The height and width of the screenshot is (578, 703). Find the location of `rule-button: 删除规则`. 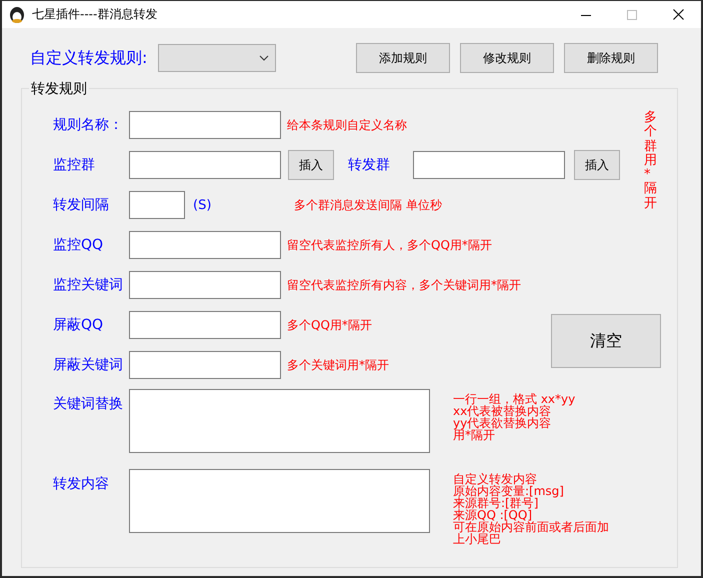

rule-button: 删除规则 is located at coordinates (611, 58).